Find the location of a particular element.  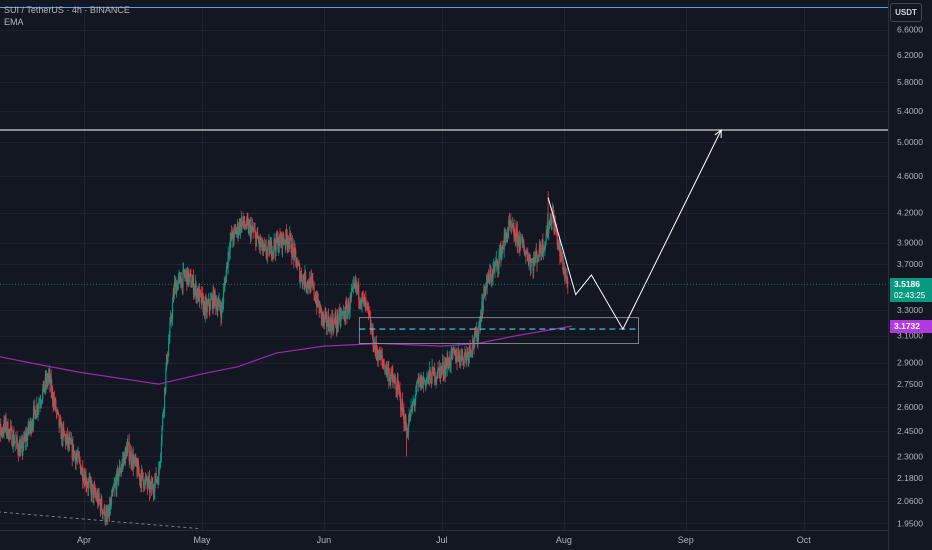

ema-value-tag: 3.1732 is located at coordinates (911, 326).